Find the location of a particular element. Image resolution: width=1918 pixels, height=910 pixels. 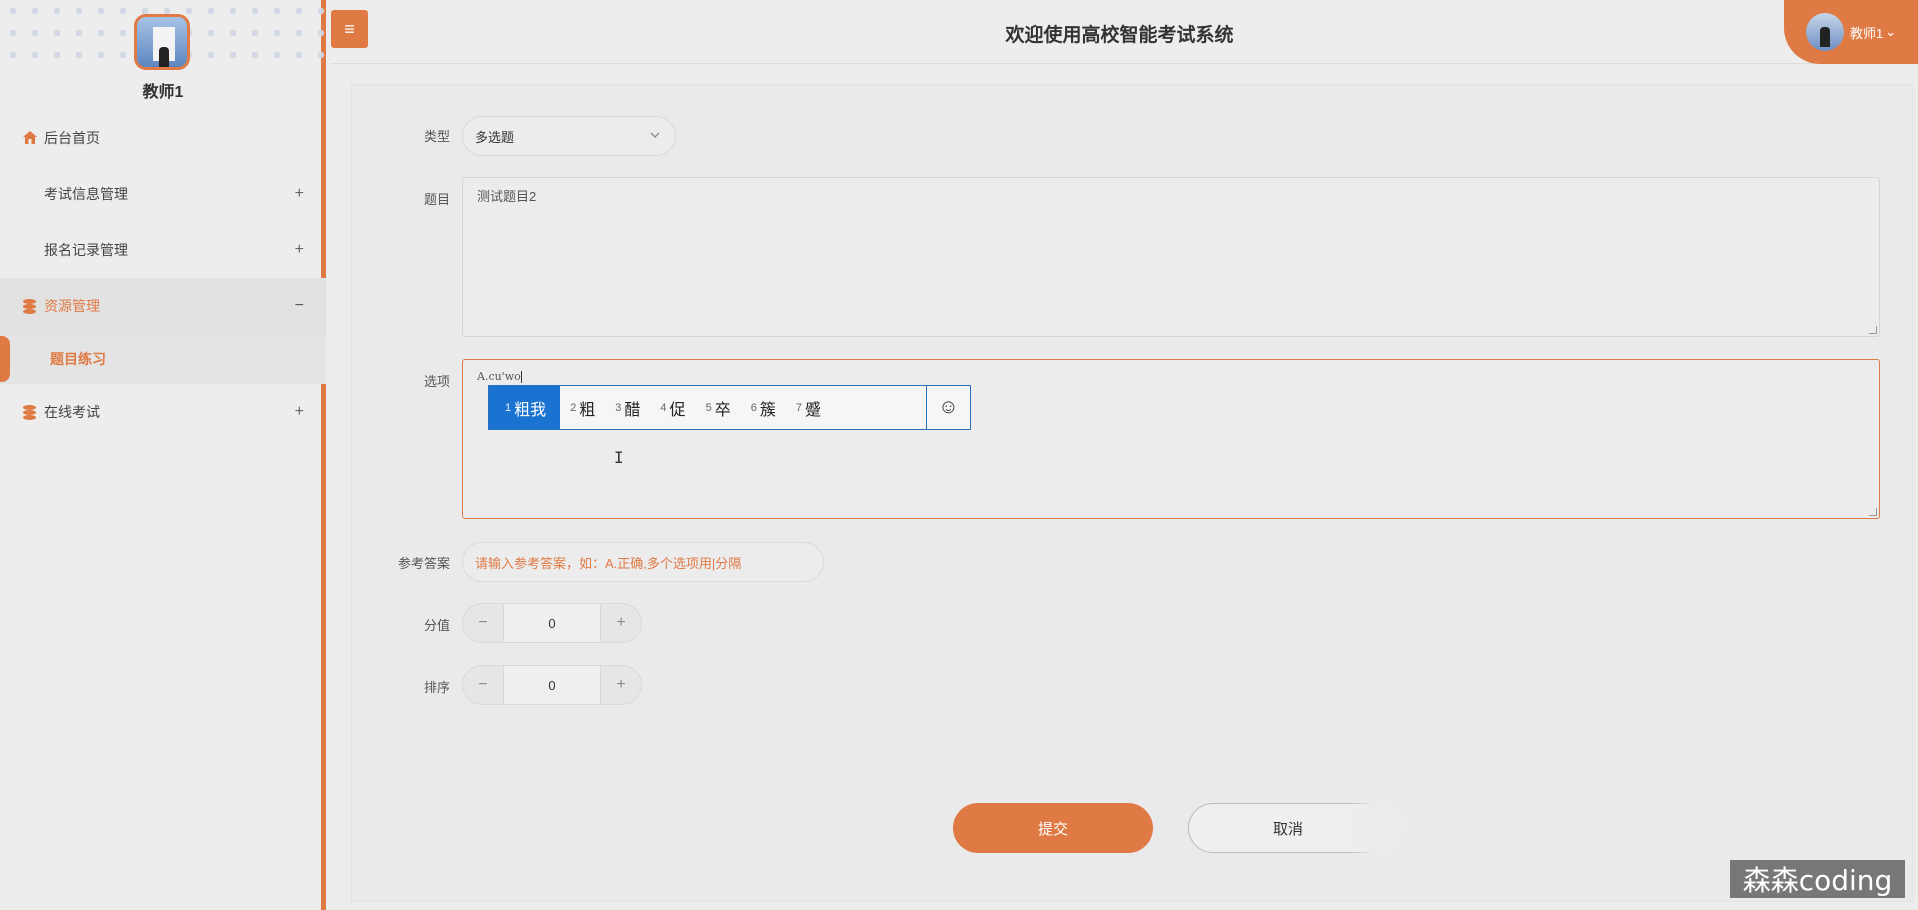

submit-button: 提交 is located at coordinates (1053, 828).